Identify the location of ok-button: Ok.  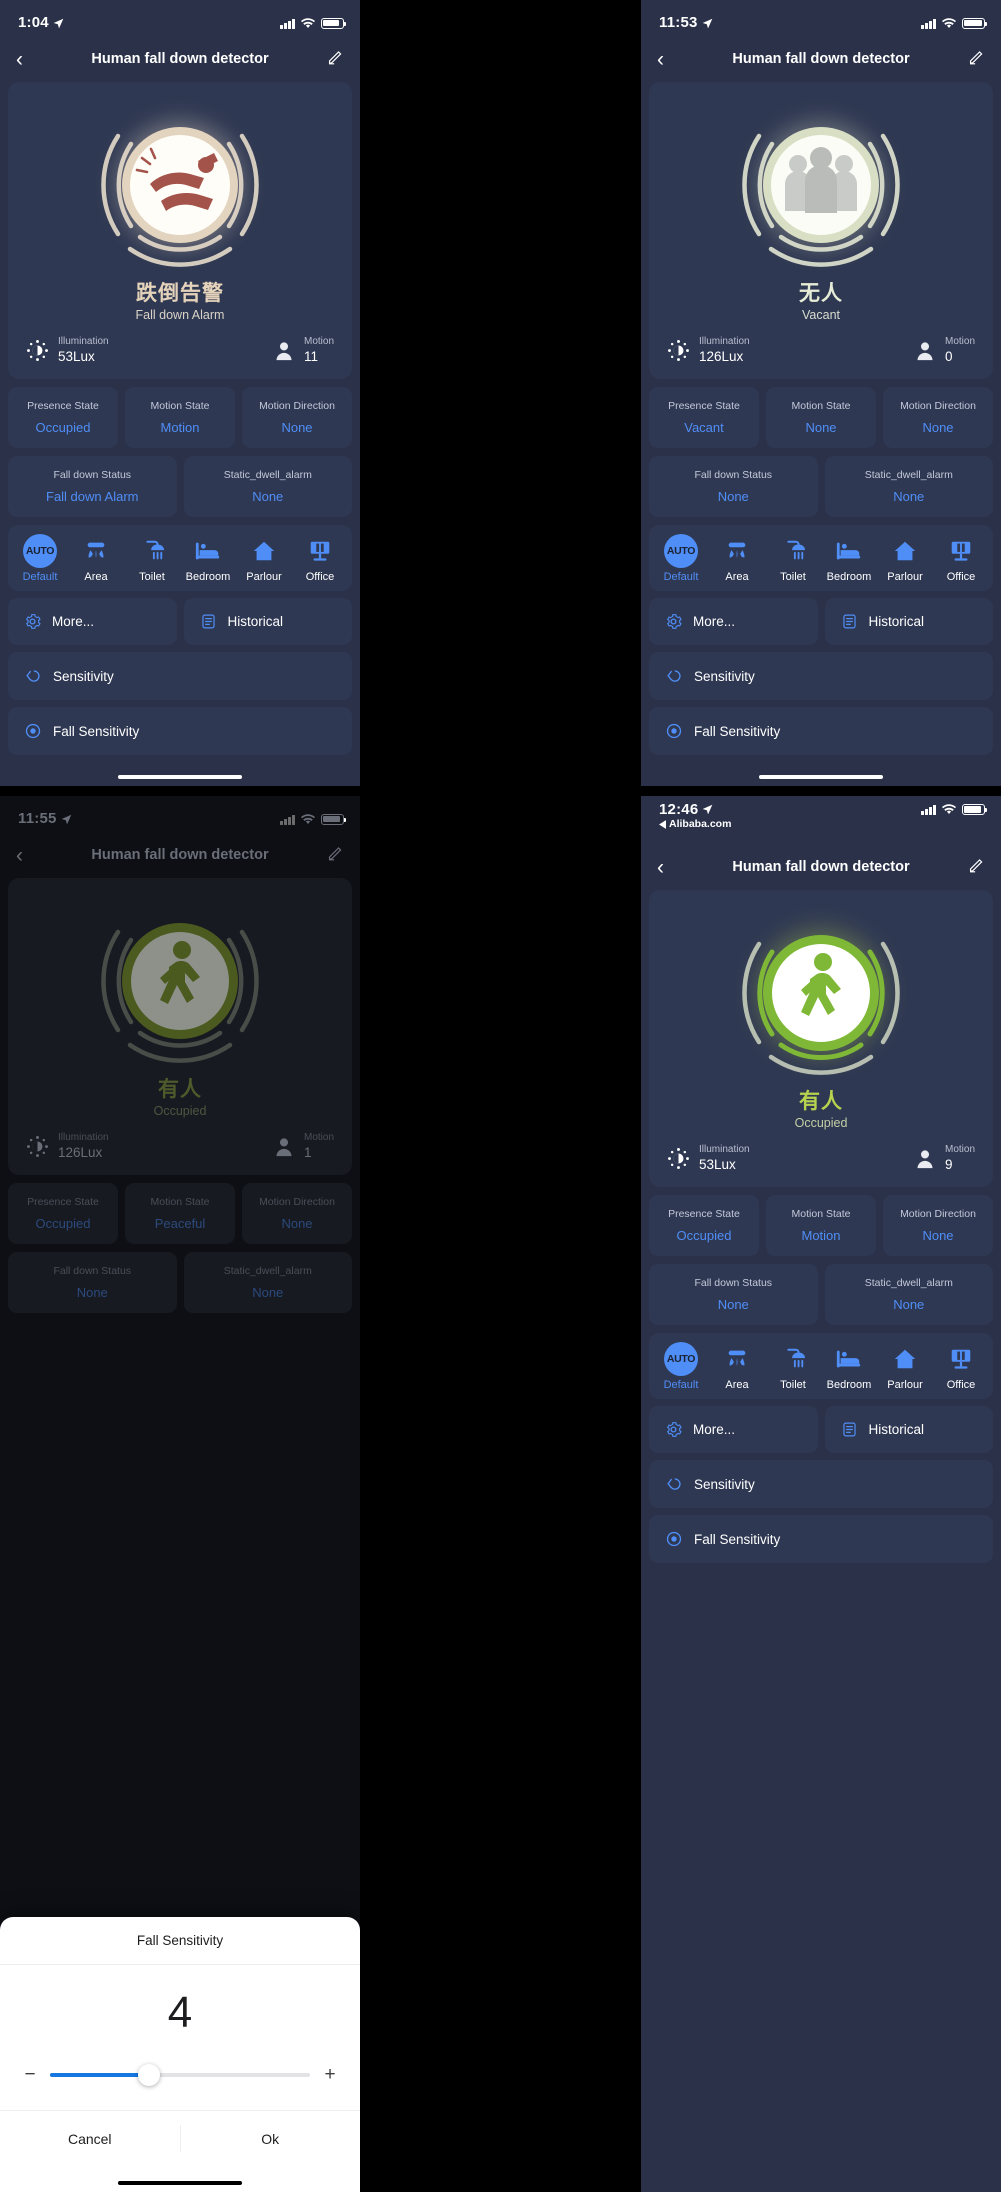
(270, 2138).